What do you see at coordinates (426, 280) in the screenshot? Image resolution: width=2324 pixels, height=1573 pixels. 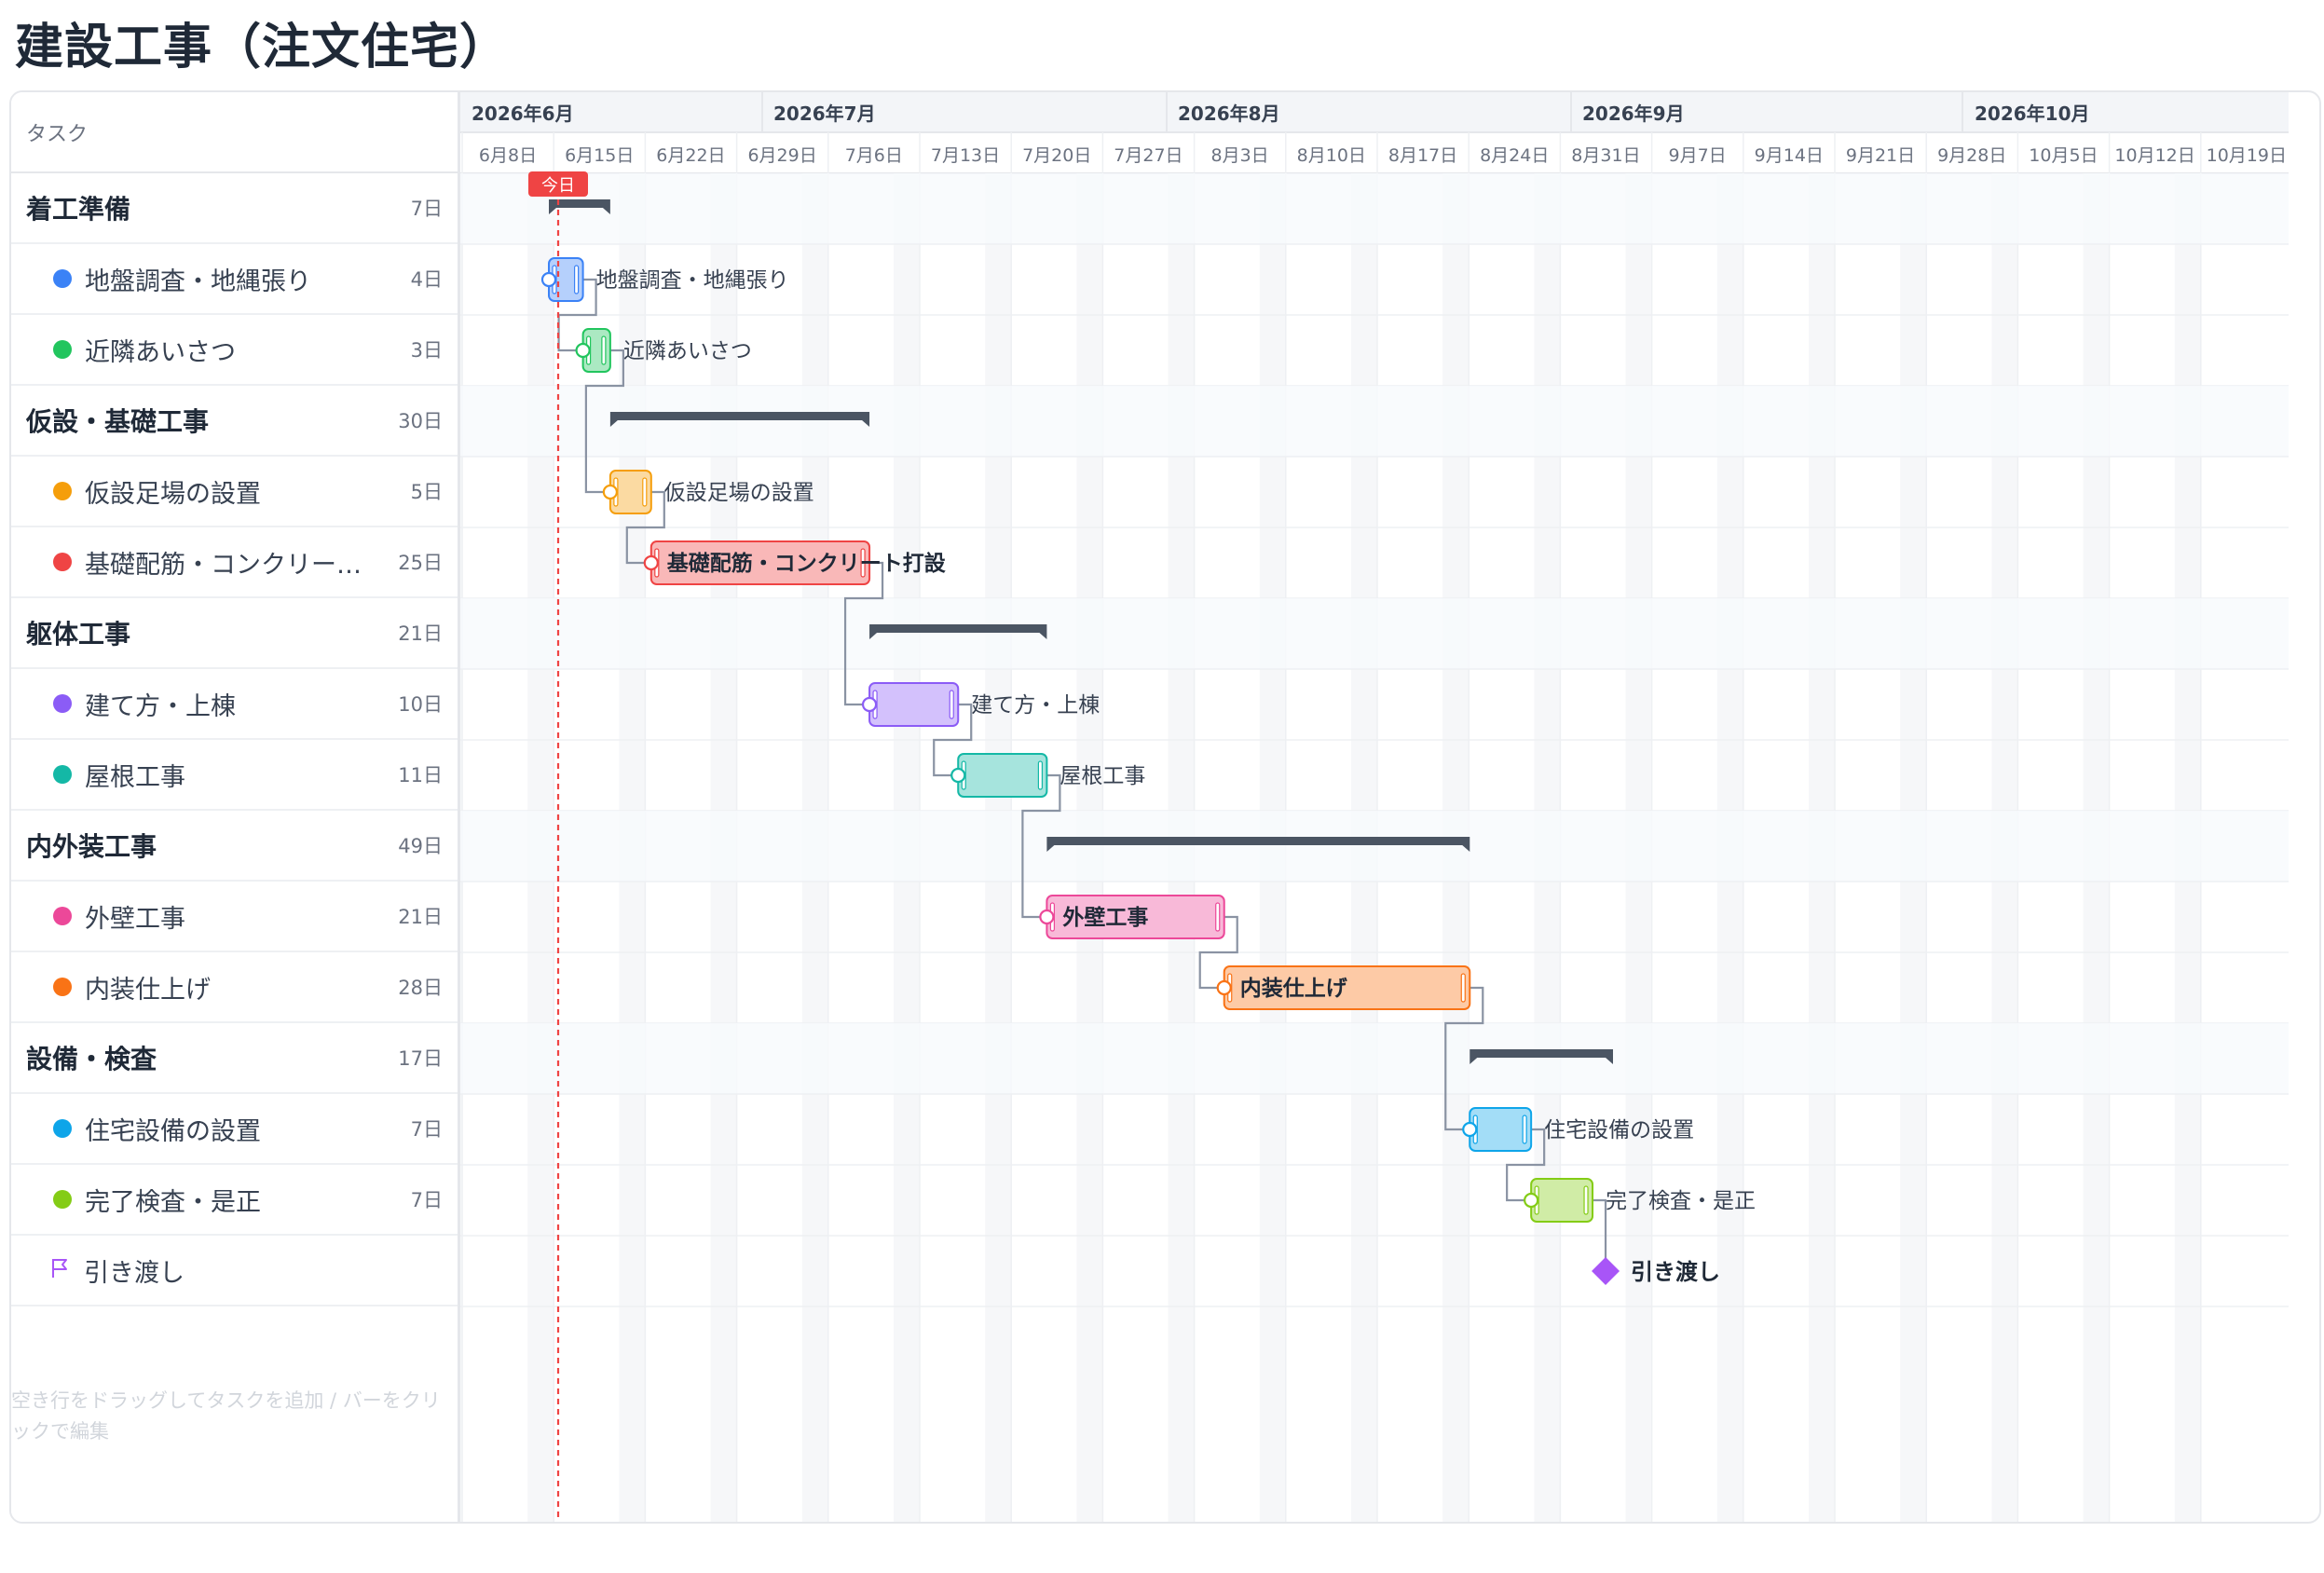 I see `task-duration: 4日` at bounding box center [426, 280].